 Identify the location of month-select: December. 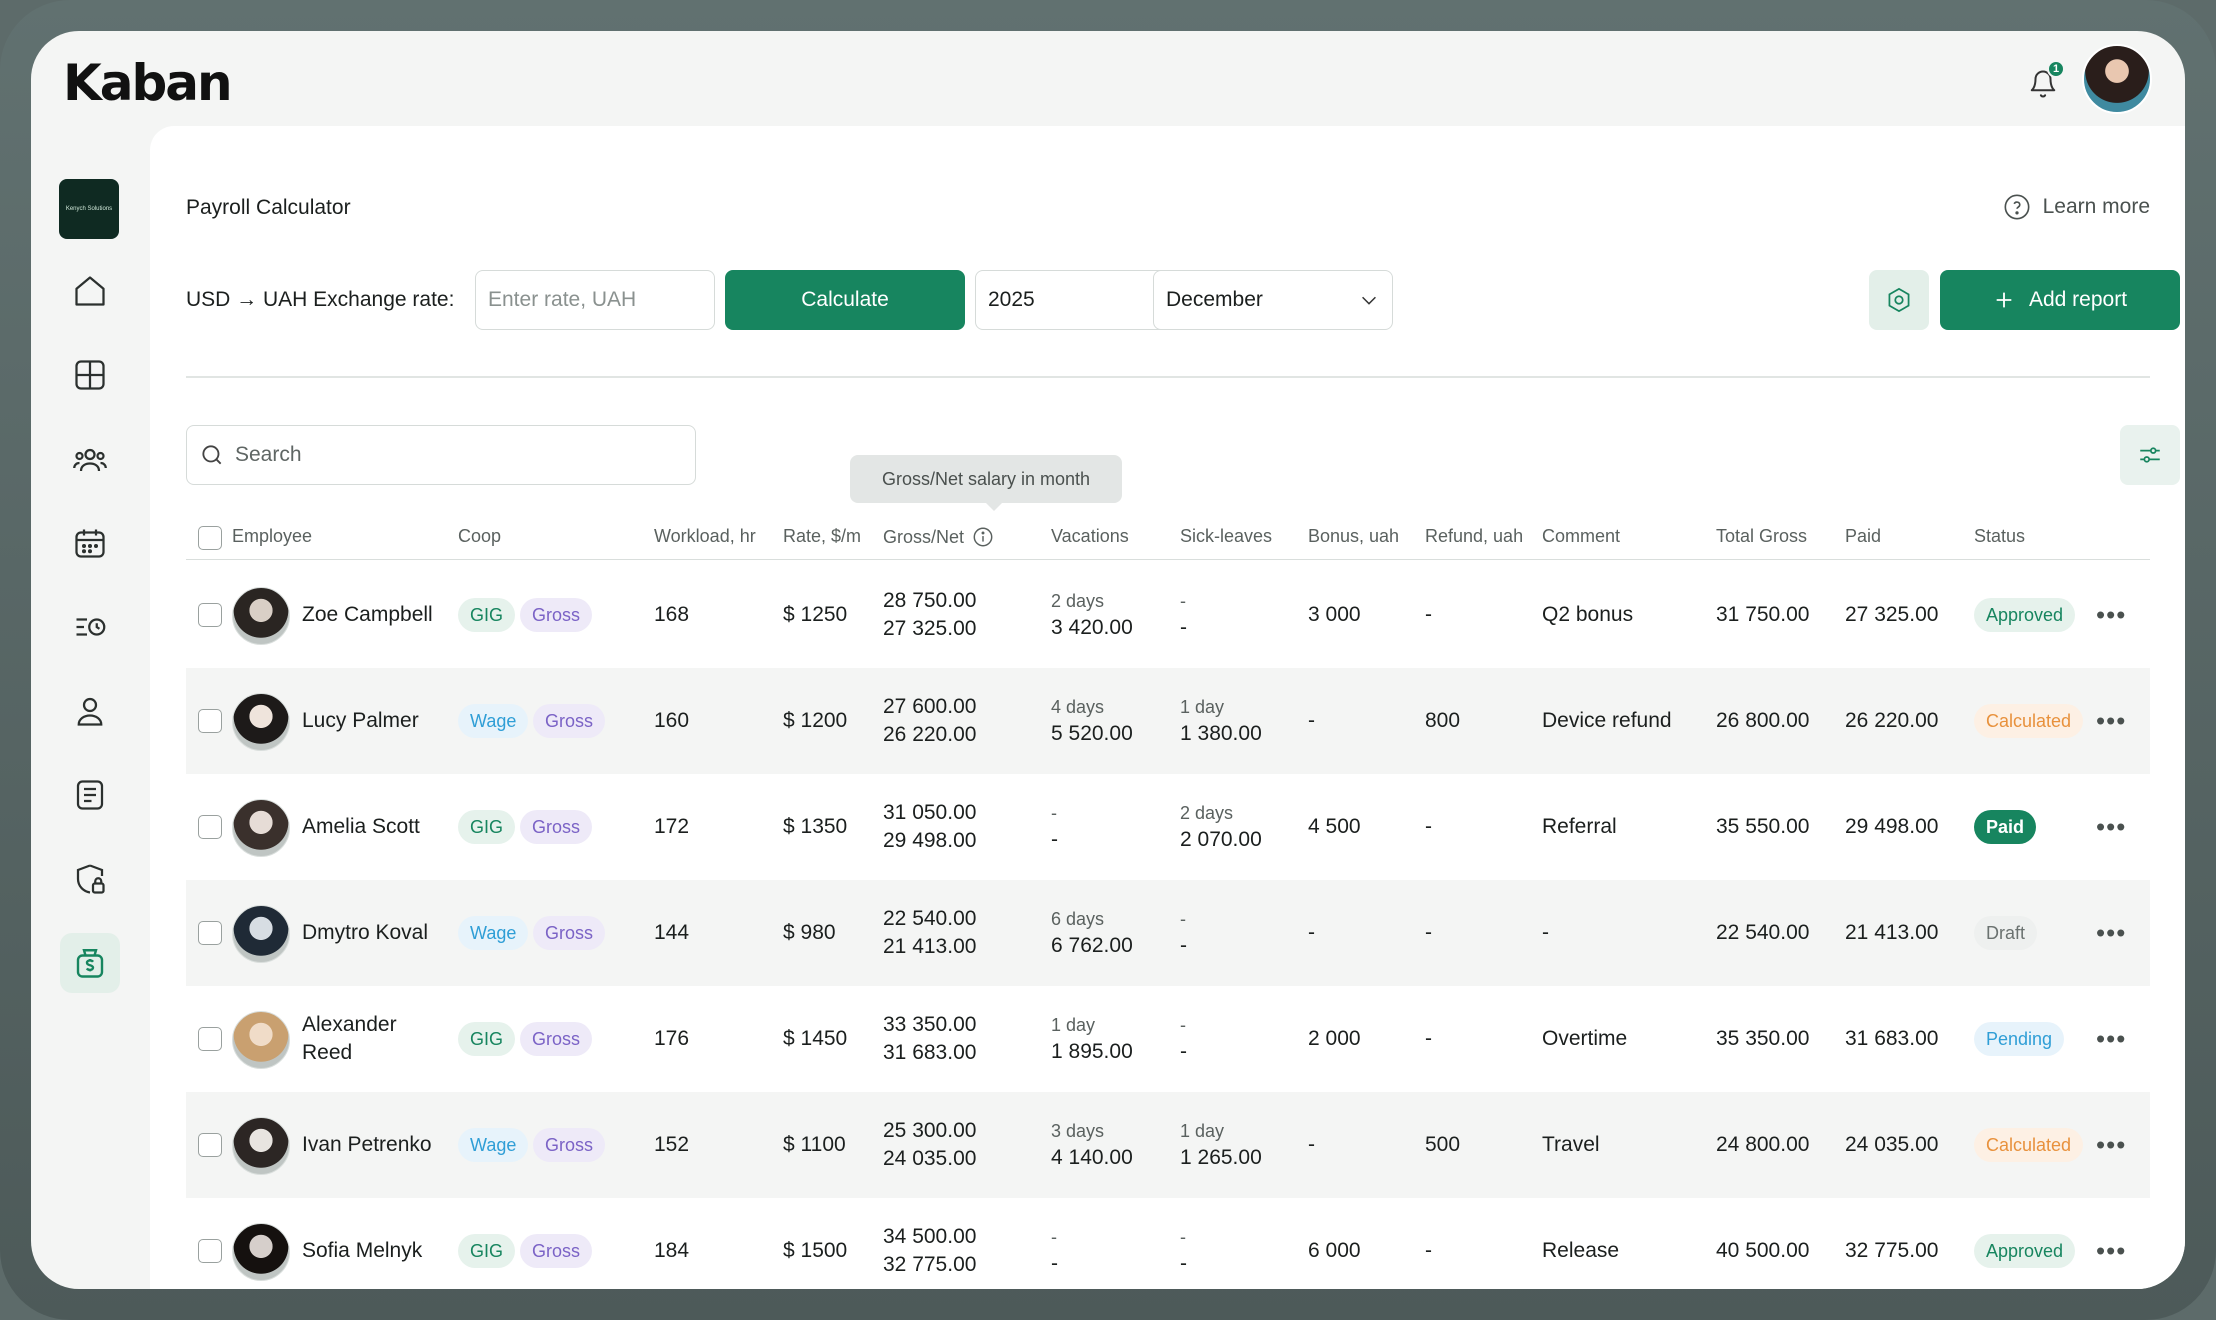
(1273, 300).